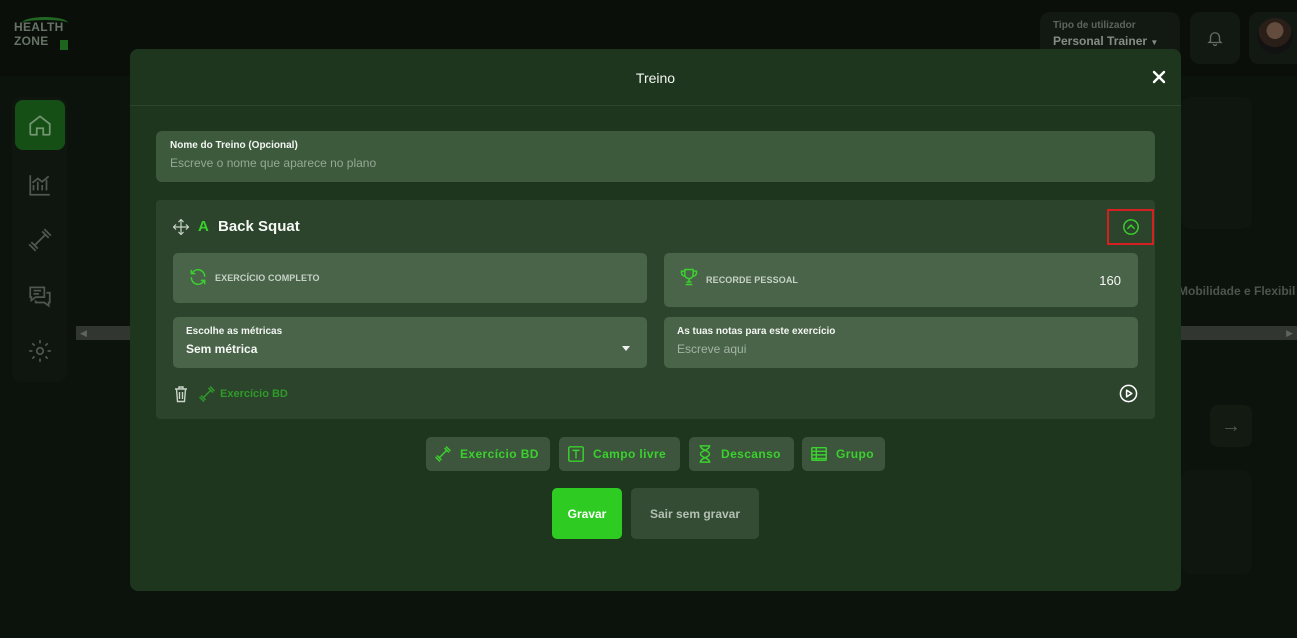 This screenshot has height=638, width=1297. I want to click on metrics-select: Escolhe as métricas Sem métrica, so click(410, 342).